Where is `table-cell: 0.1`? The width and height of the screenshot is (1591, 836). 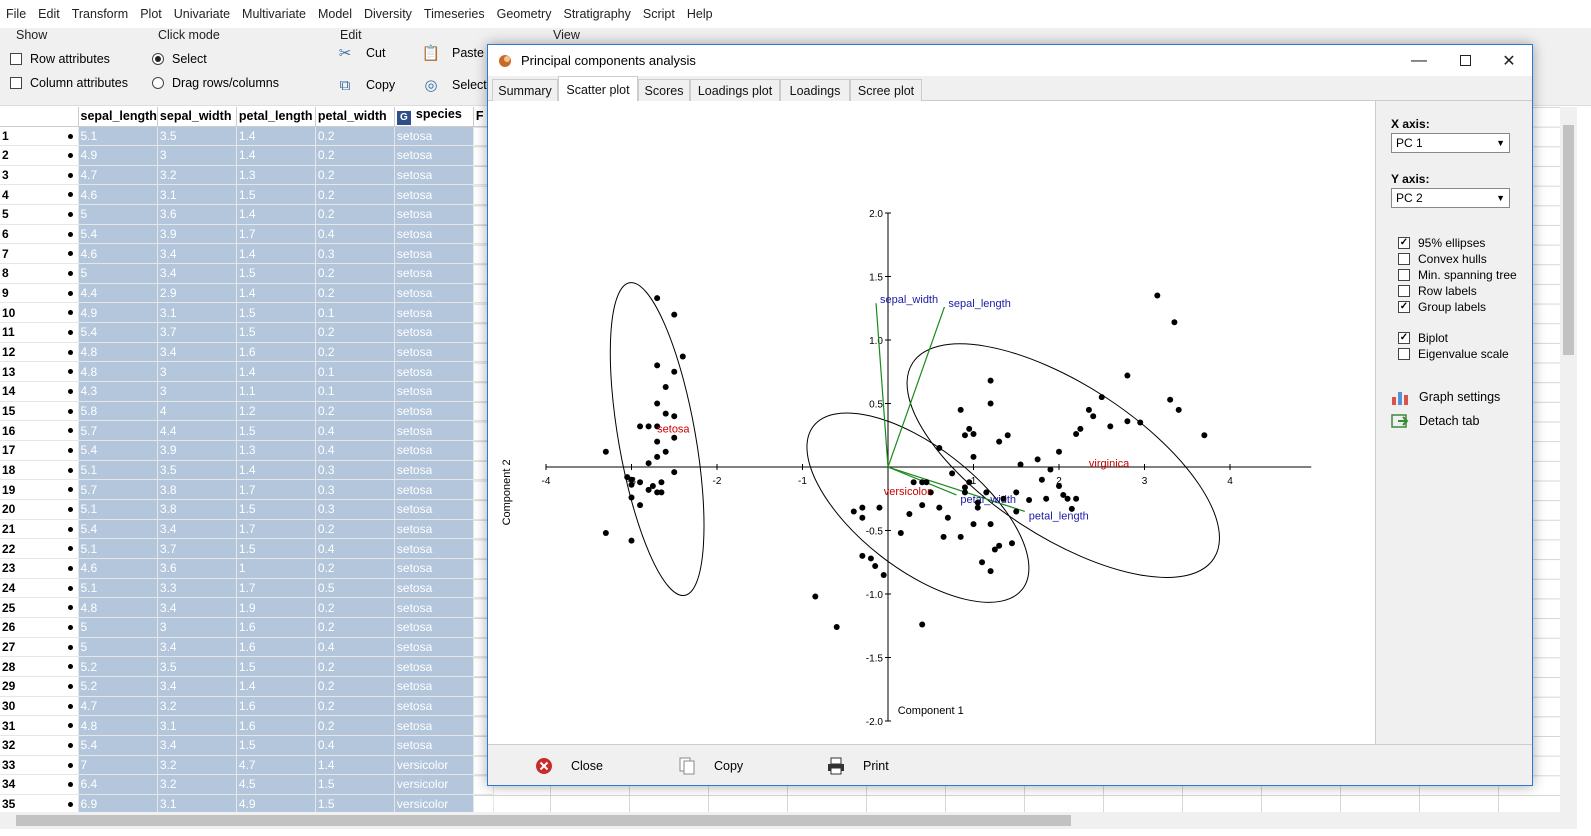
table-cell: 0.1 is located at coordinates (355, 391).